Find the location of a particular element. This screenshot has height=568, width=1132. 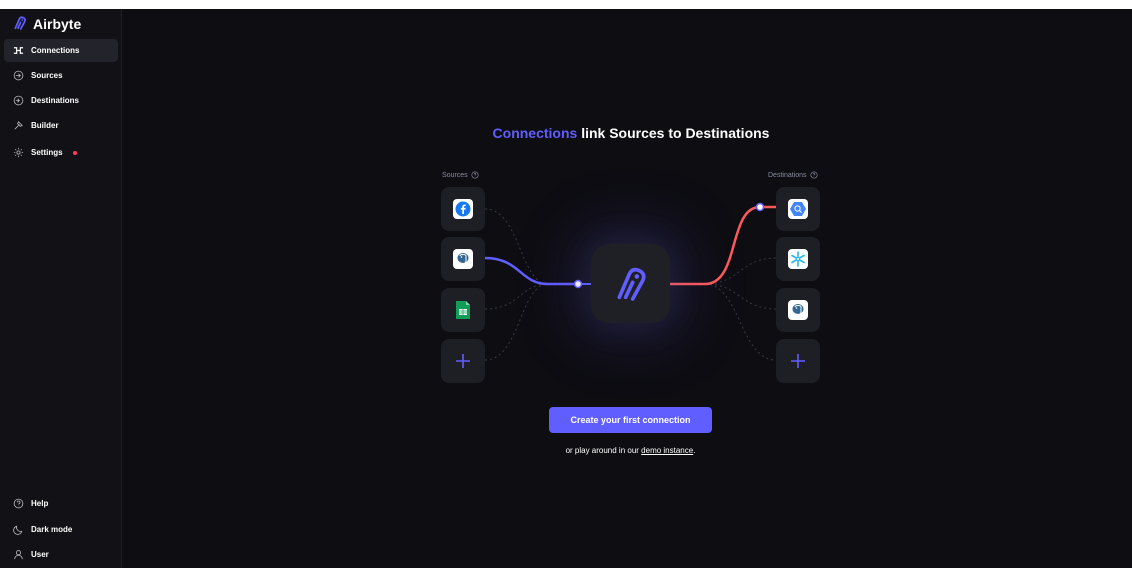

destination-tile-postgres is located at coordinates (798, 310).